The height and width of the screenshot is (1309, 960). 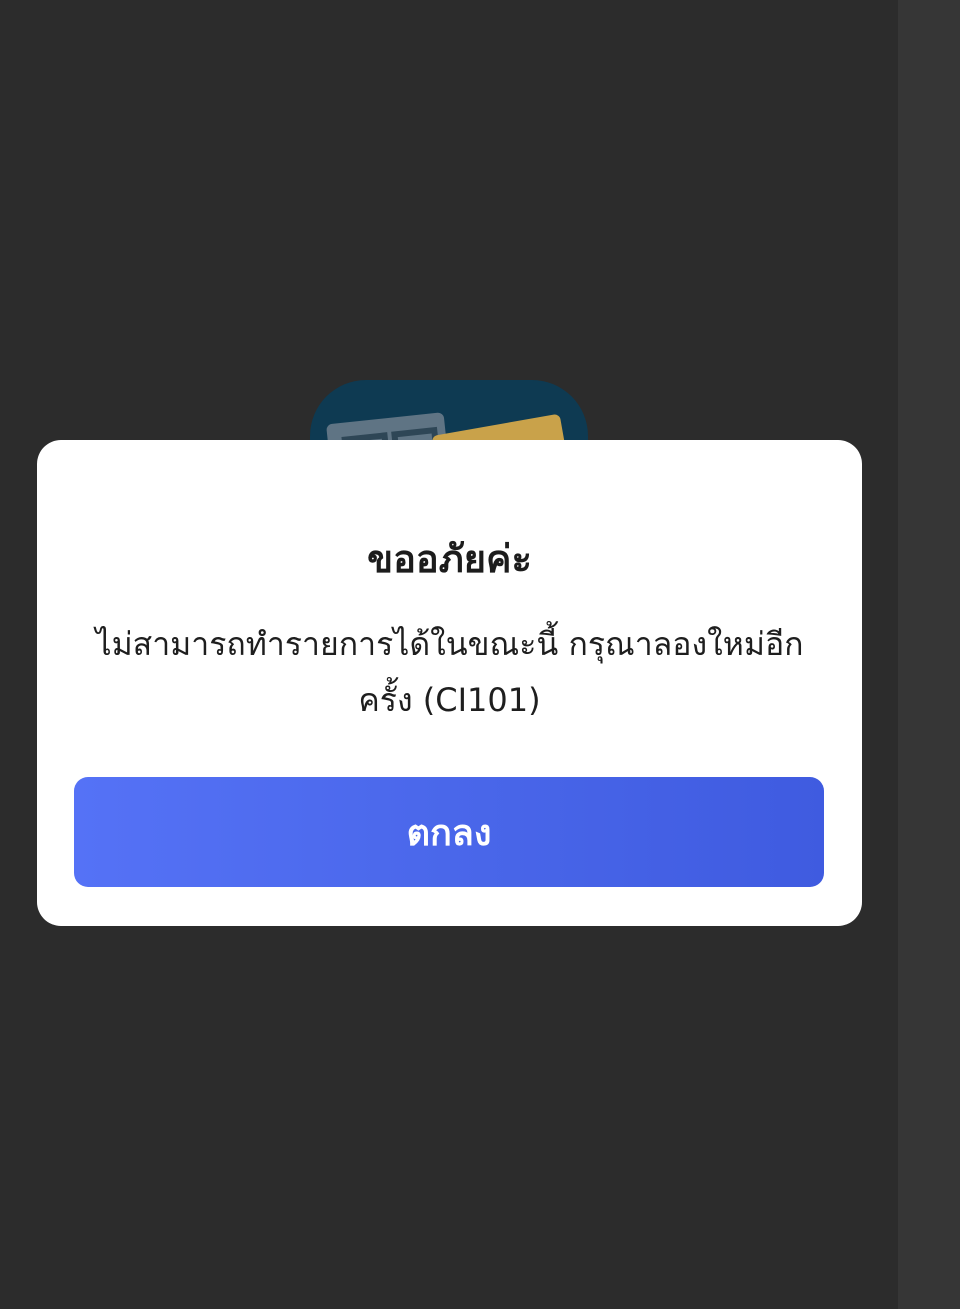 What do you see at coordinates (449, 832) in the screenshot?
I see `ok-button: ตกลง` at bounding box center [449, 832].